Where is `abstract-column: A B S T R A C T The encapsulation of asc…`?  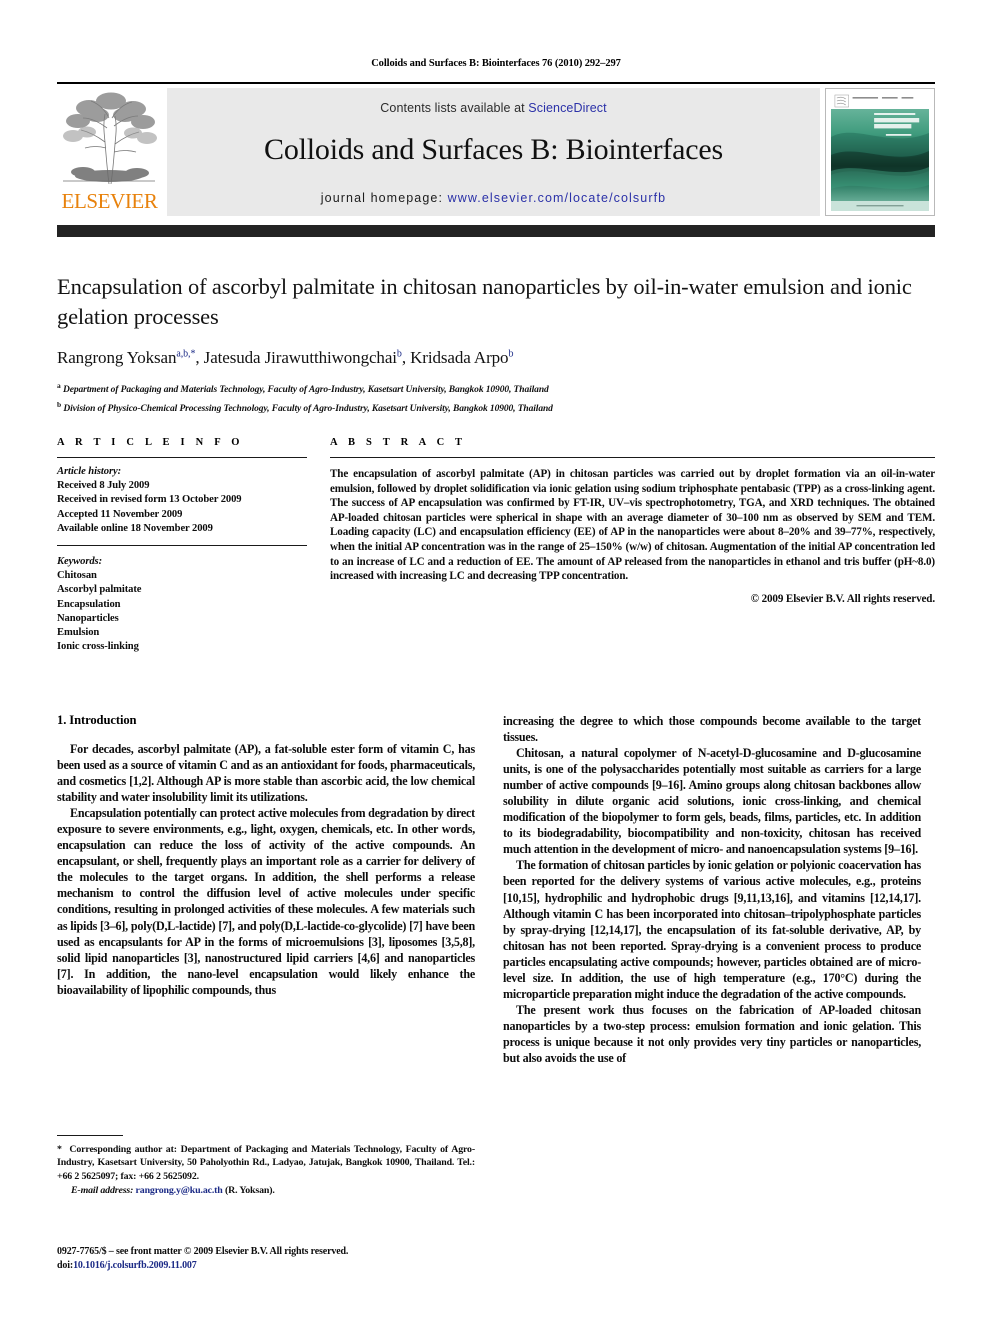
abstract-column: A B S T R A C T The encapsulation of asc… is located at coordinates (632, 521).